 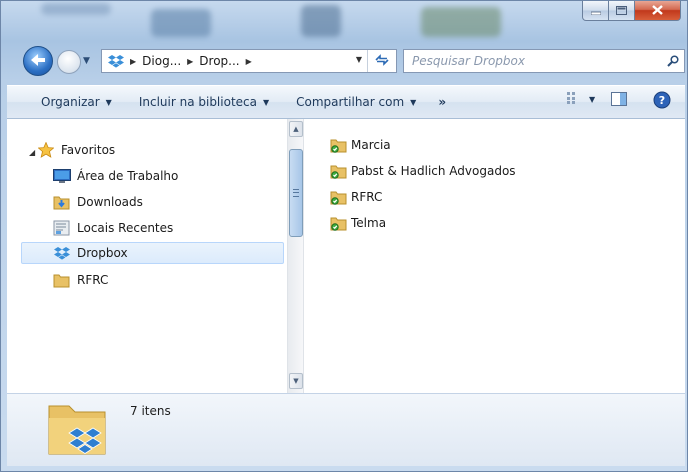 I want to click on sidebar-item-dropbox: Dropbox, so click(x=152, y=253).